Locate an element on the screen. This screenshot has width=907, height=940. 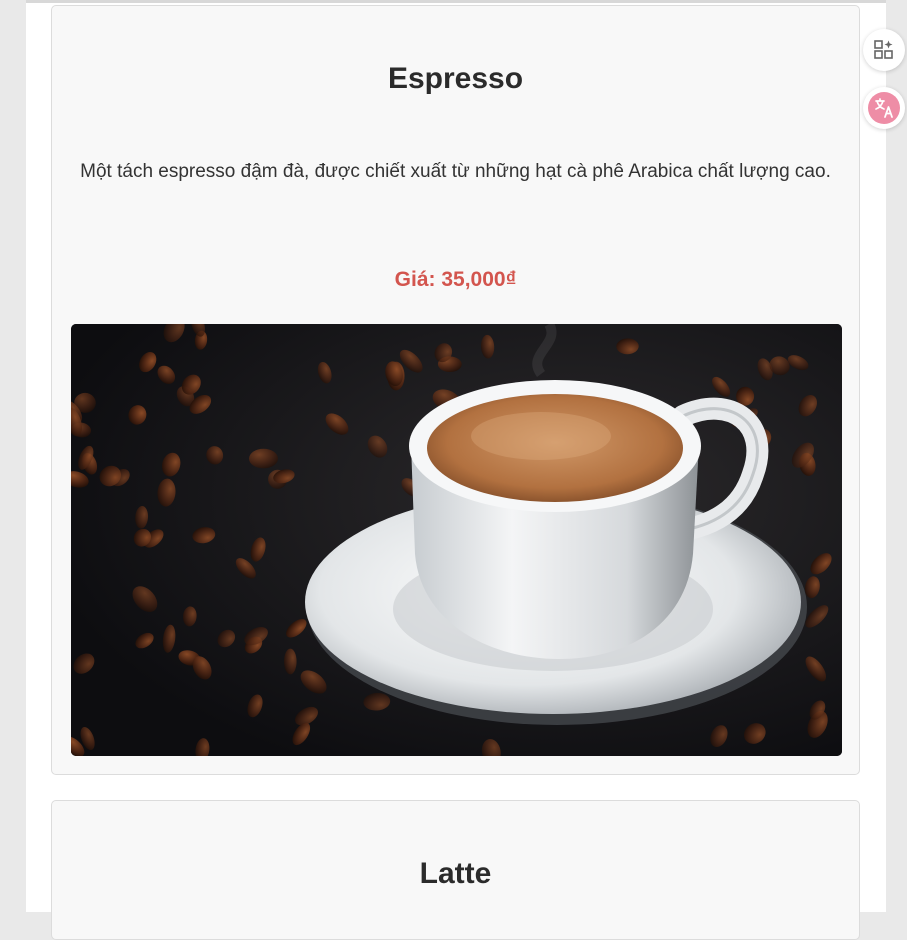
product-price: Giá: 35,000₫ is located at coordinates (455, 279).